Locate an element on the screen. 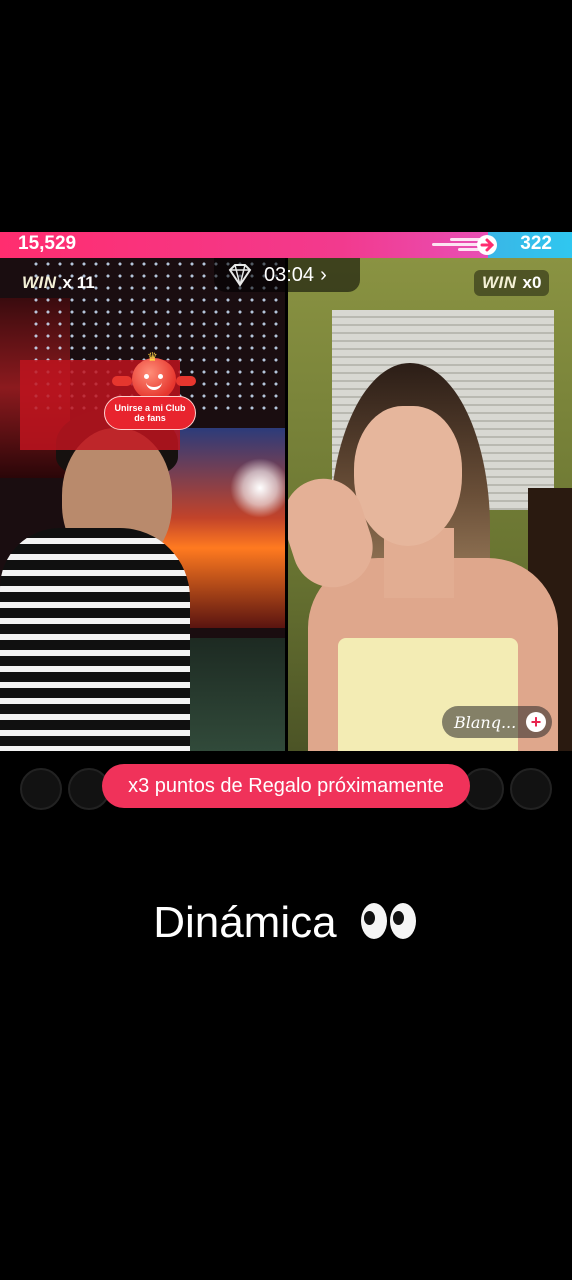 This screenshot has height=1280, width=572. trophy-gem-icon is located at coordinates (240, 275).